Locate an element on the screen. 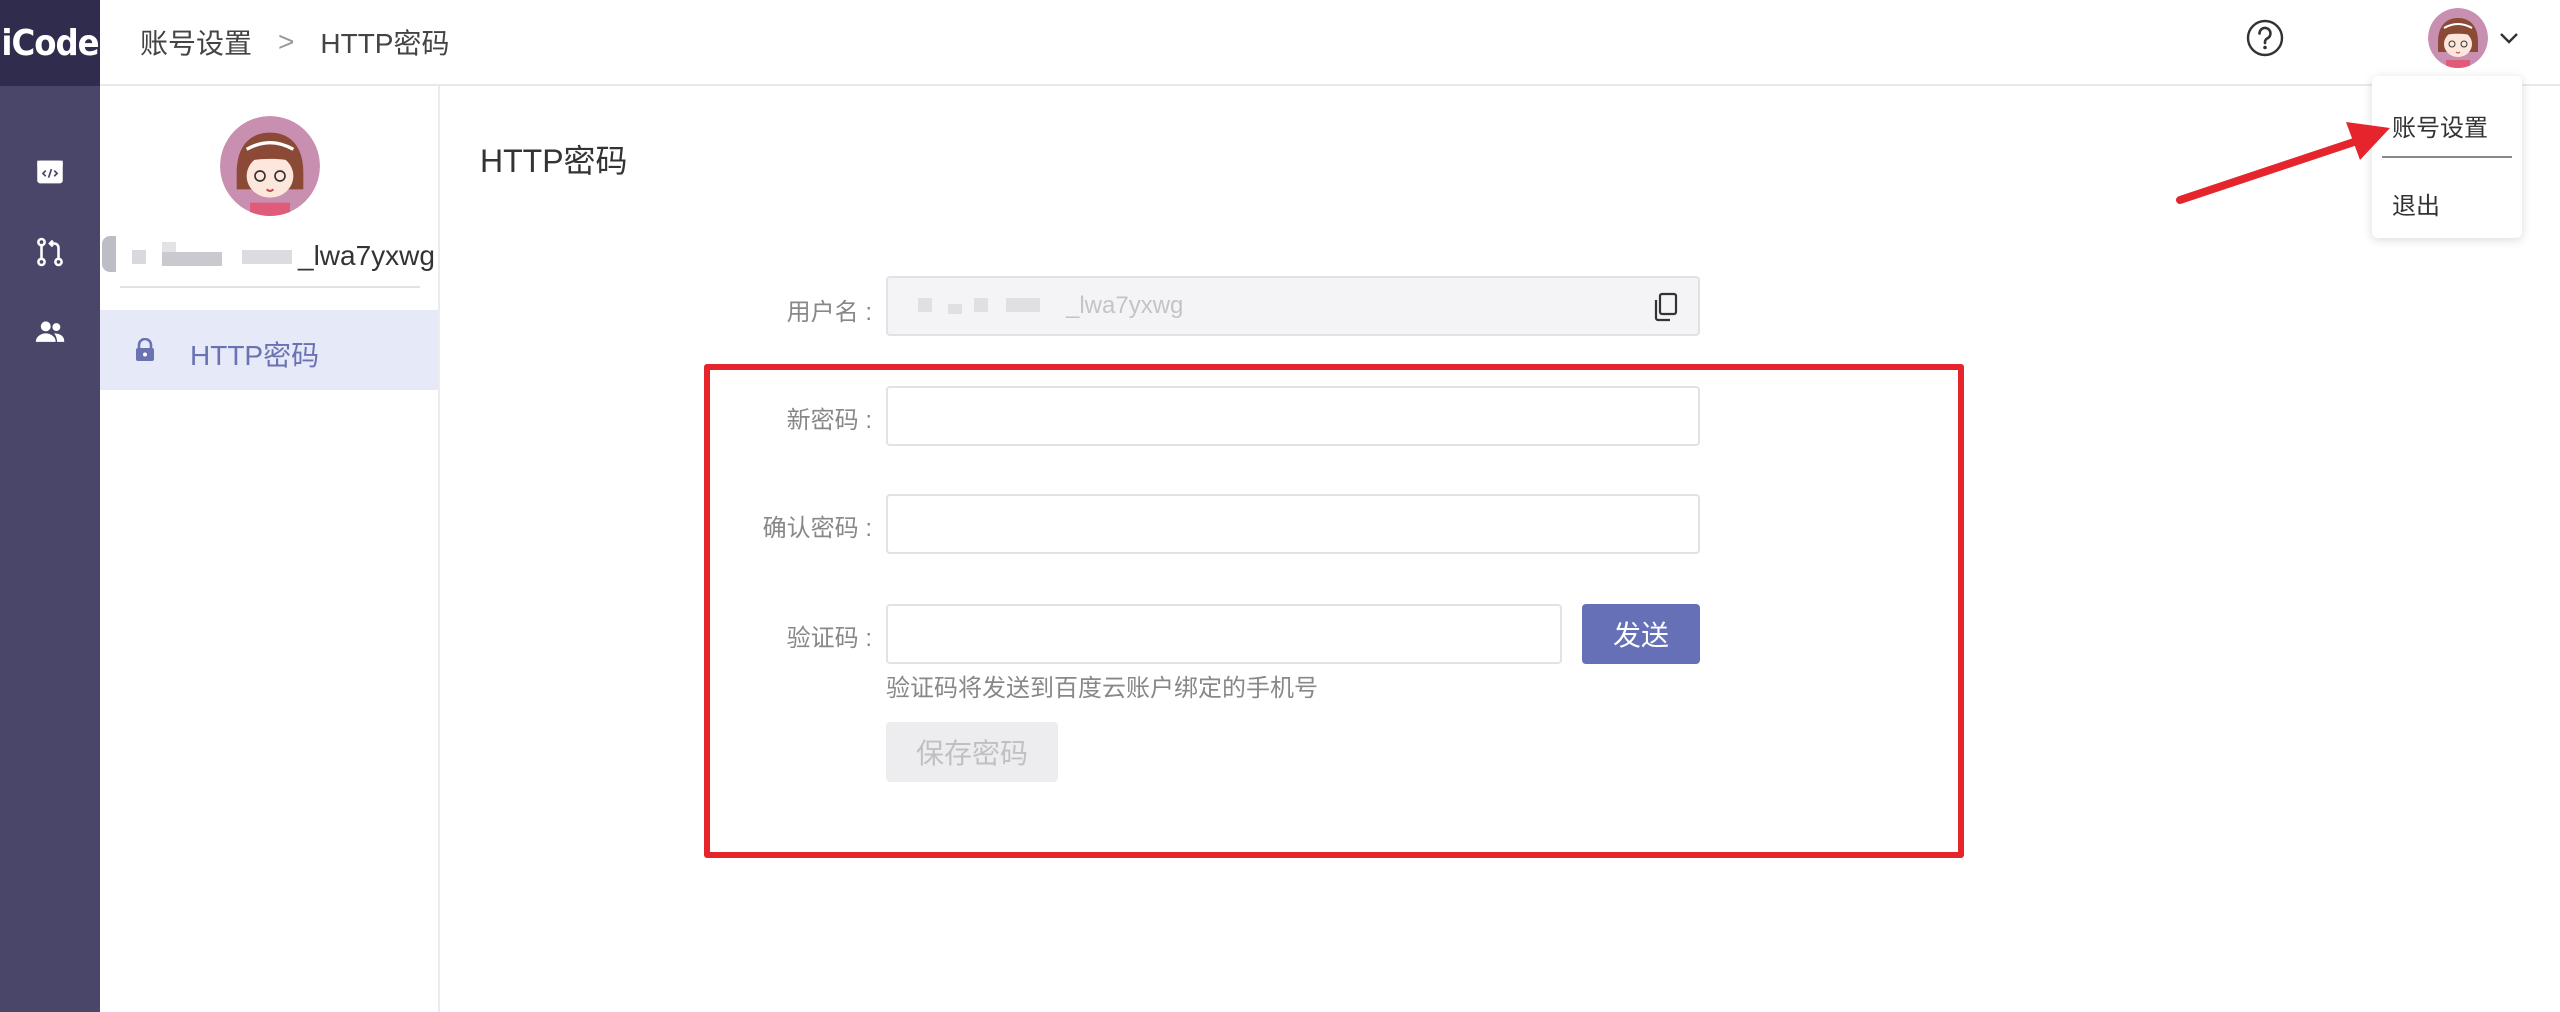  dropdown-item-account-settings: 账号设置 is located at coordinates (2440, 125).